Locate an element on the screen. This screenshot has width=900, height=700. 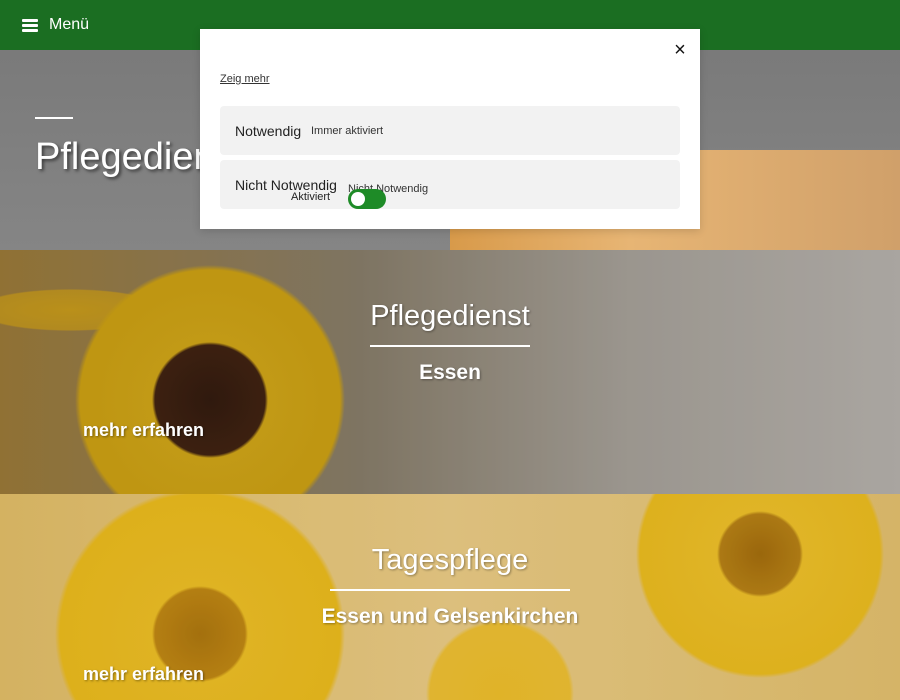
consent-toggle is located at coordinates (367, 199).